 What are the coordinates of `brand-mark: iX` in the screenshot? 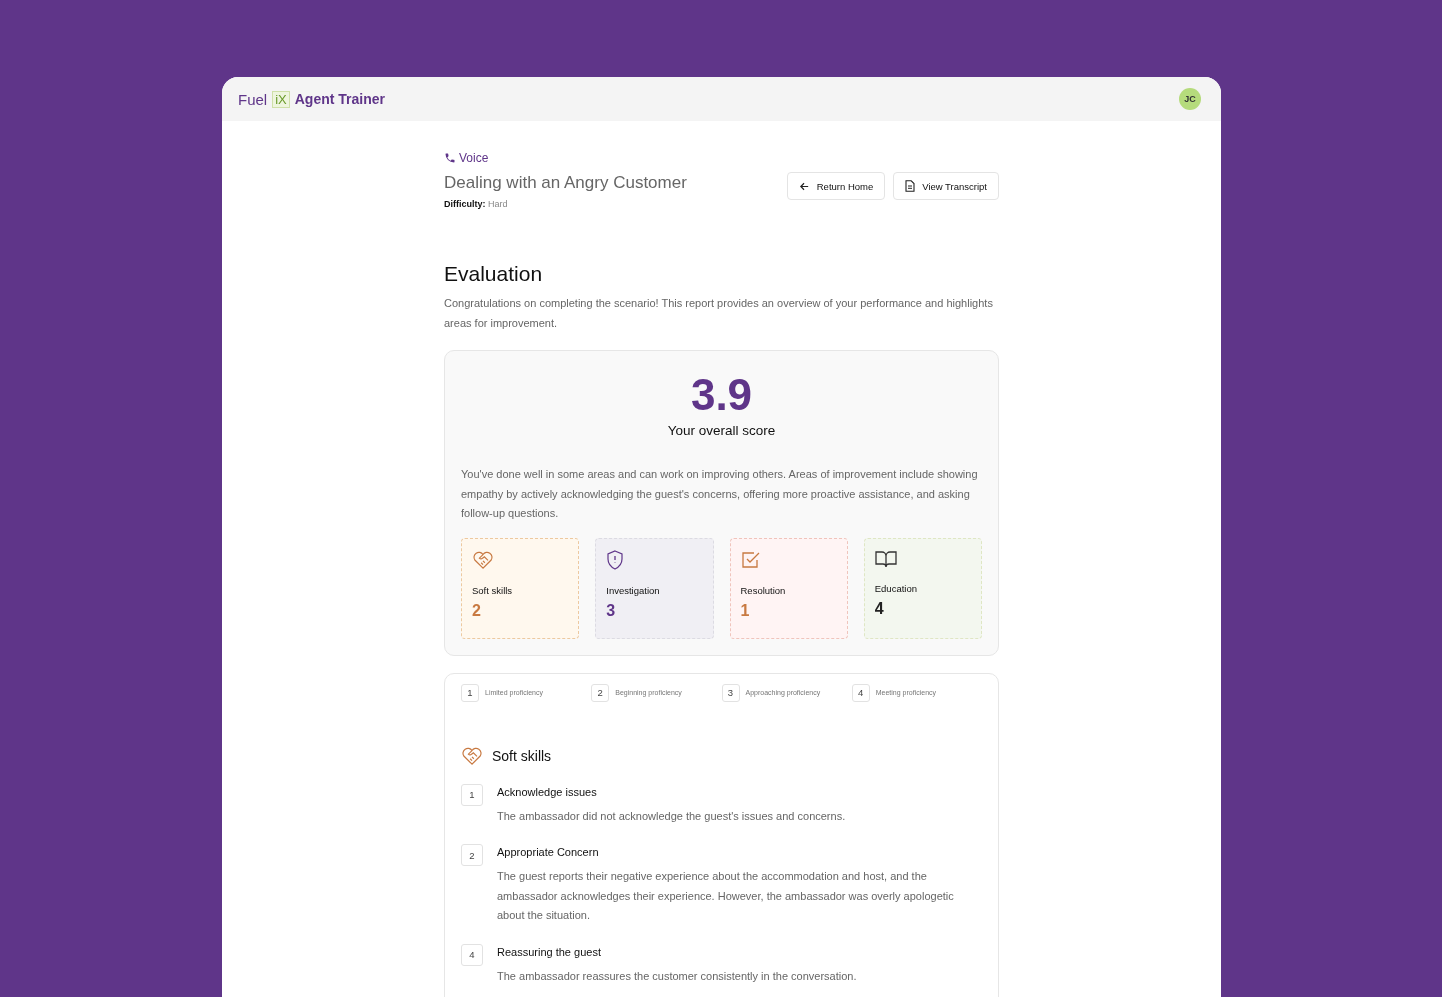 It's located at (281, 99).